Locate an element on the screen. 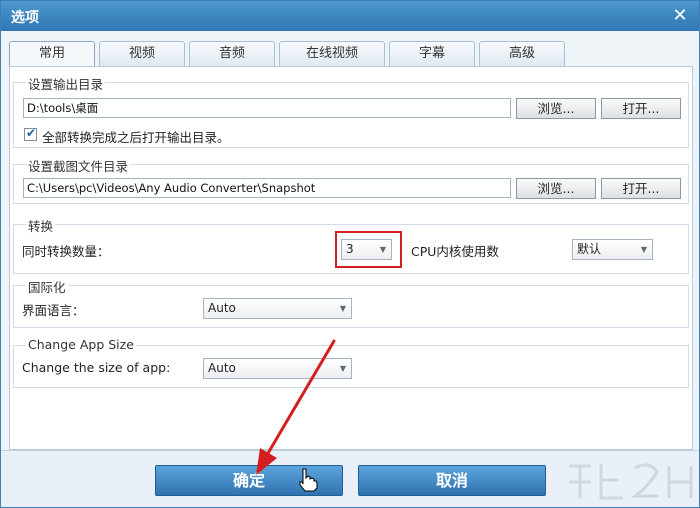  close-icon: ✕ is located at coordinates (680, 16).